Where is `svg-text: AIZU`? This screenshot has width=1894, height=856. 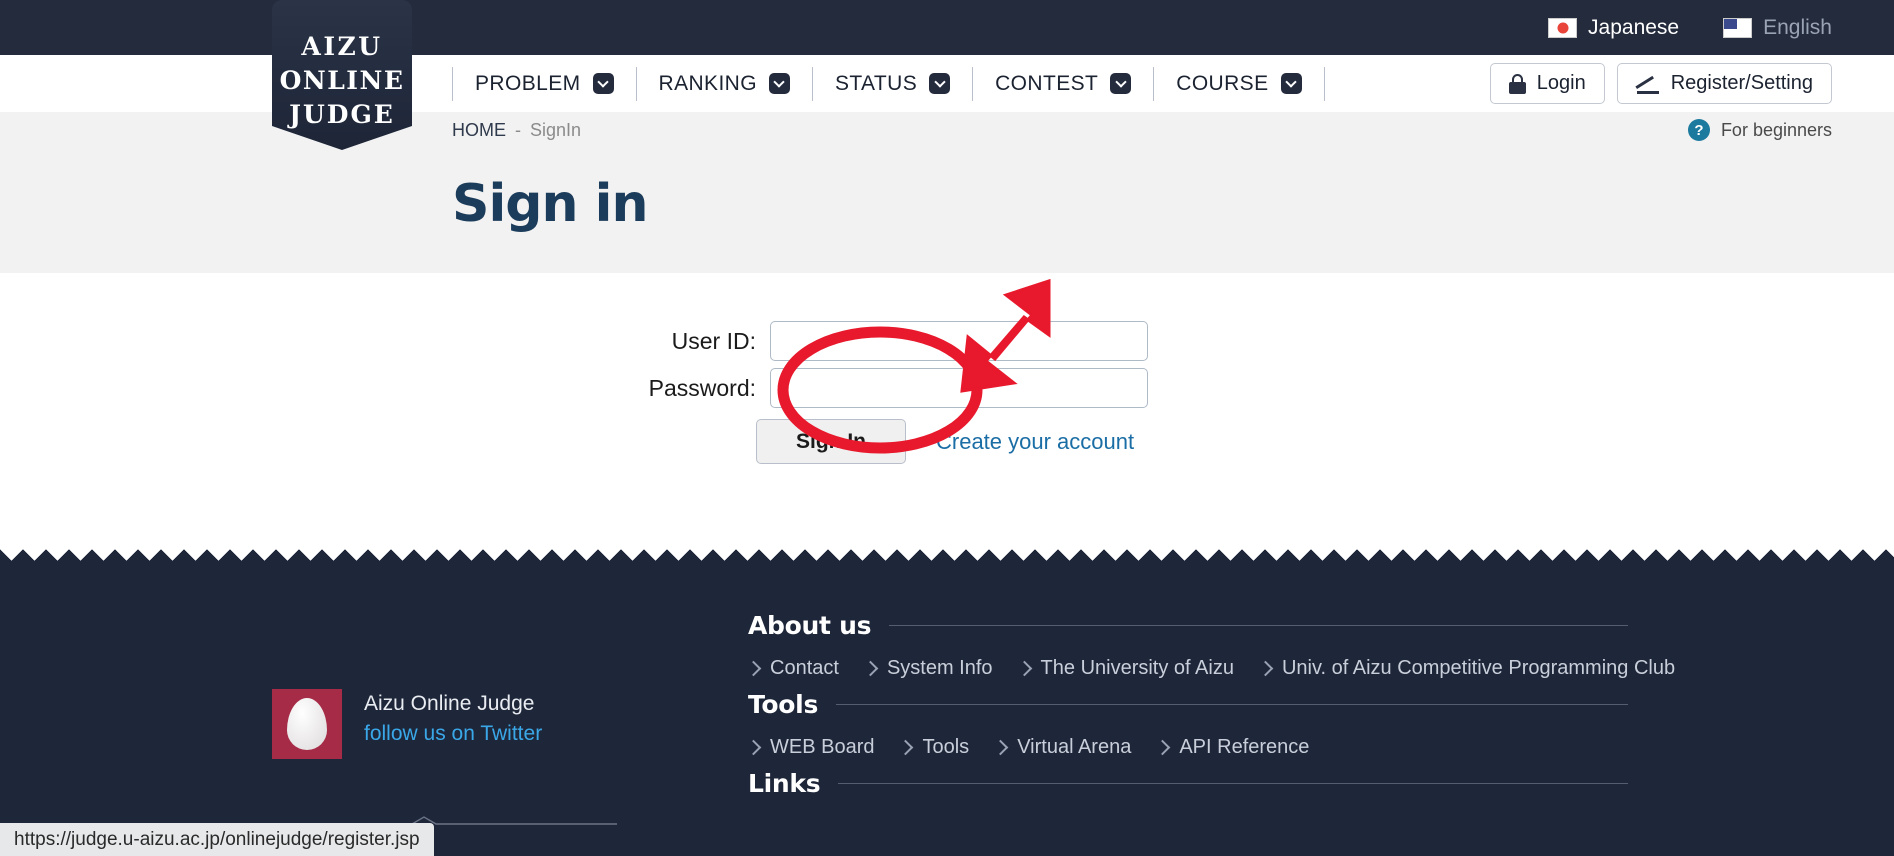 svg-text: AIZU is located at coordinates (341, 46).